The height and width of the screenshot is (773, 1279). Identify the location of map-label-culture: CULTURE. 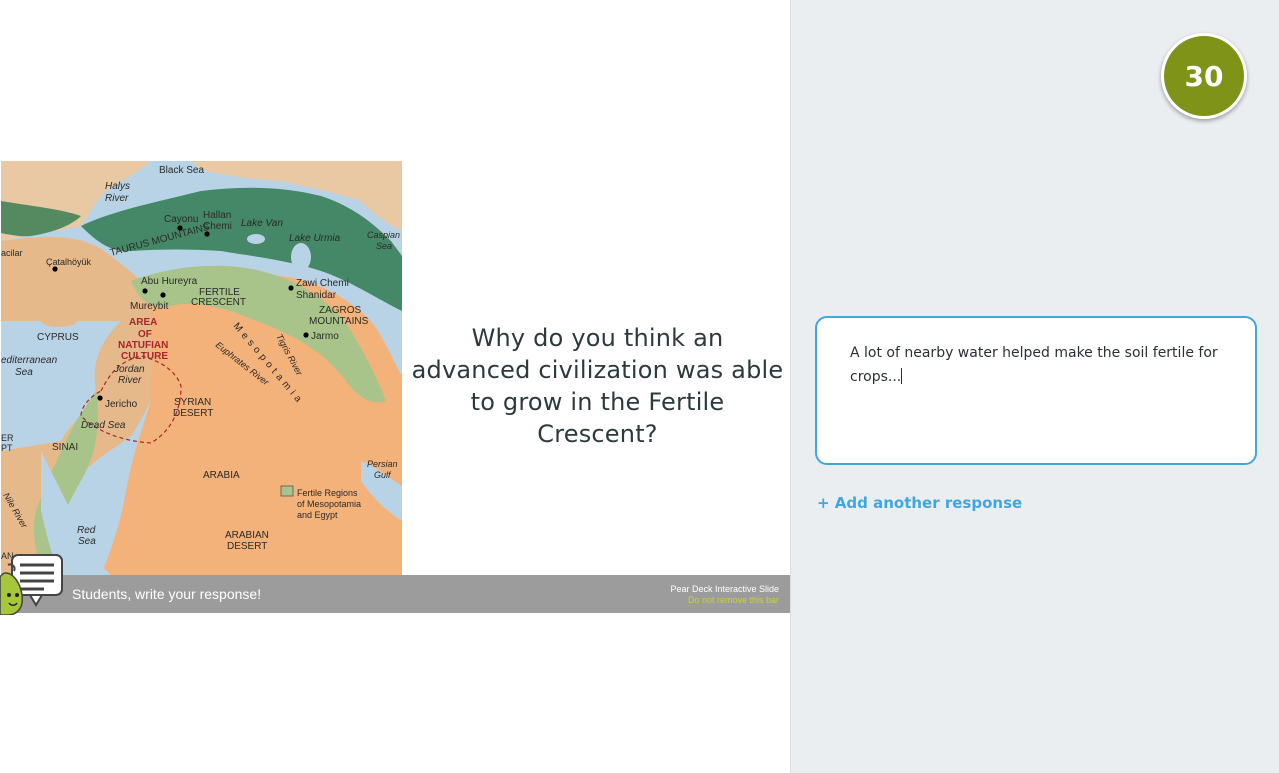
(144, 356).